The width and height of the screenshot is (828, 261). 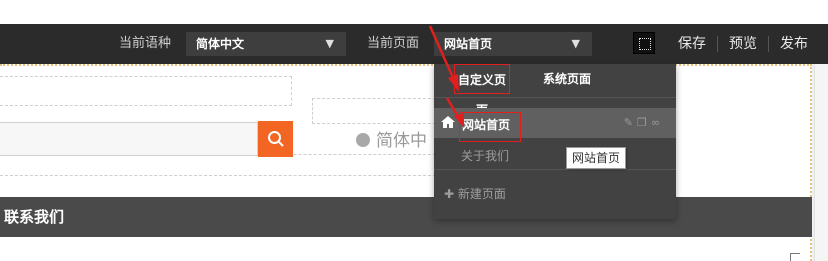 What do you see at coordinates (220, 44) in the screenshot?
I see `language-select-value: 简体中文` at bounding box center [220, 44].